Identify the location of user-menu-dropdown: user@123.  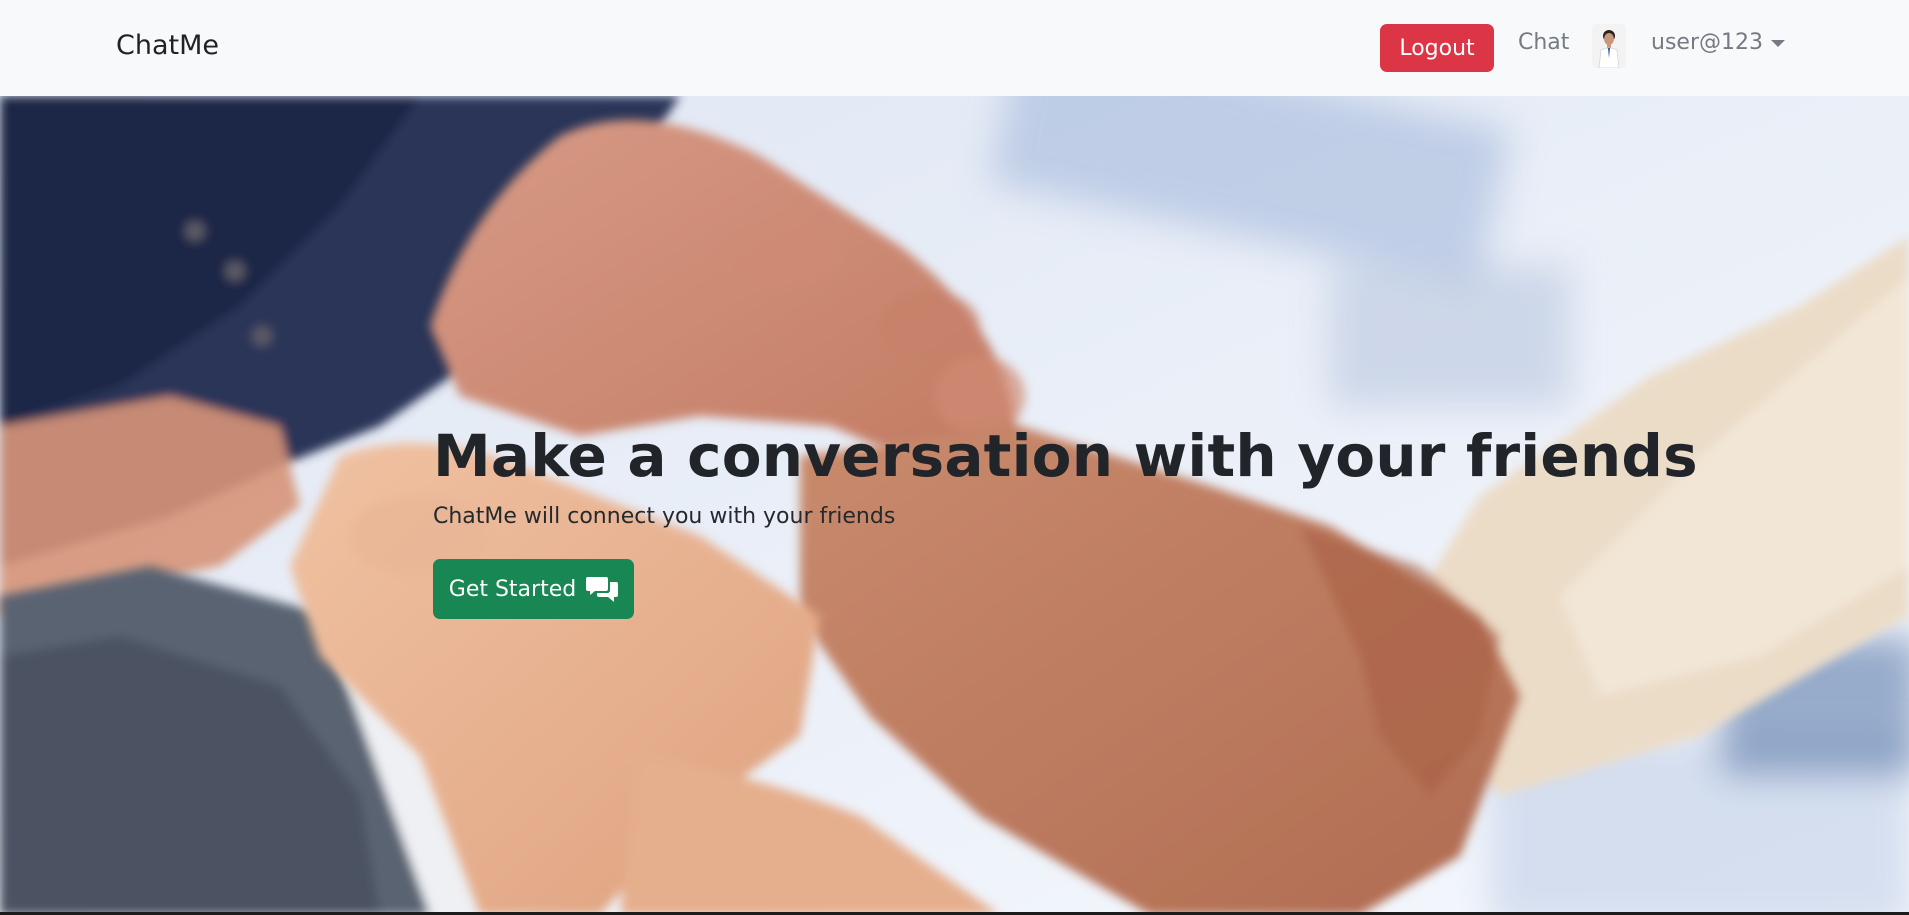
(1718, 42).